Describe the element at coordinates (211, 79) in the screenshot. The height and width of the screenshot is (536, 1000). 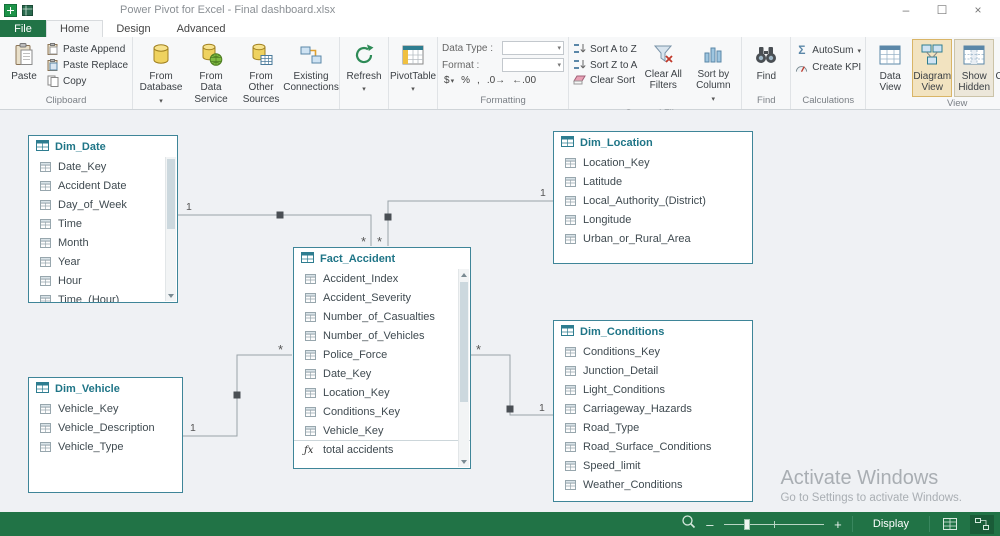
I see `from-data-service-button: From Data Service` at that location.